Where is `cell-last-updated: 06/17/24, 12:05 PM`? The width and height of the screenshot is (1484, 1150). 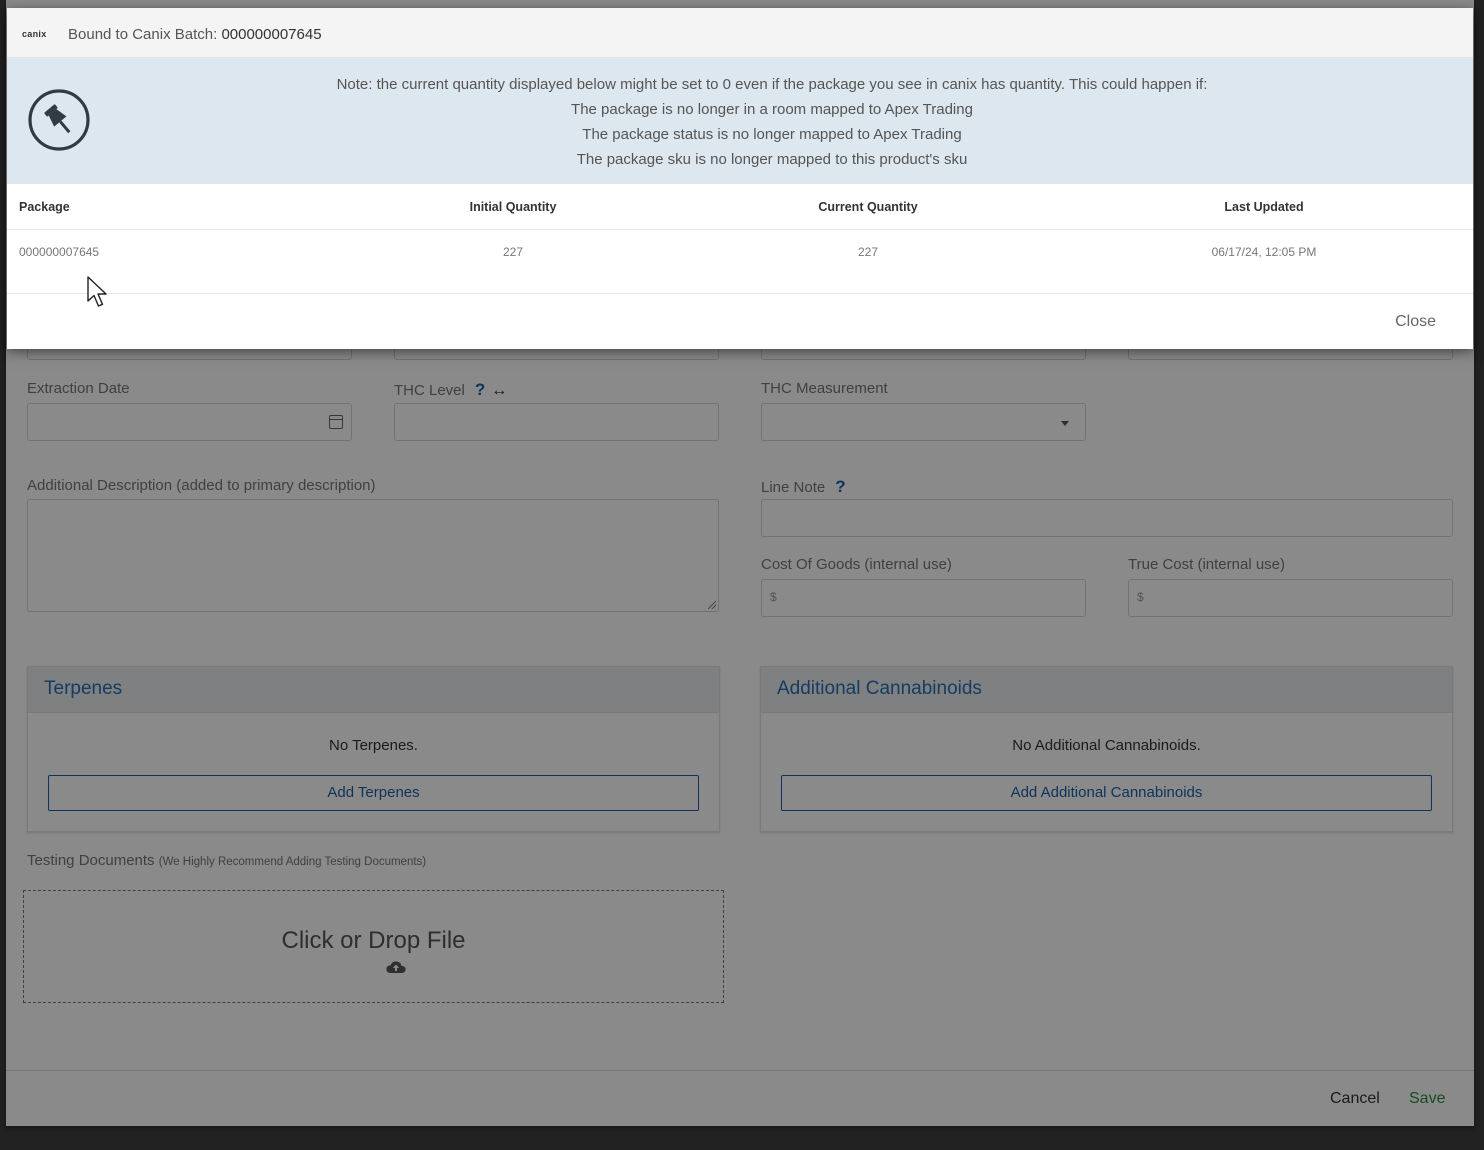 cell-last-updated: 06/17/24, 12:05 PM is located at coordinates (1264, 252).